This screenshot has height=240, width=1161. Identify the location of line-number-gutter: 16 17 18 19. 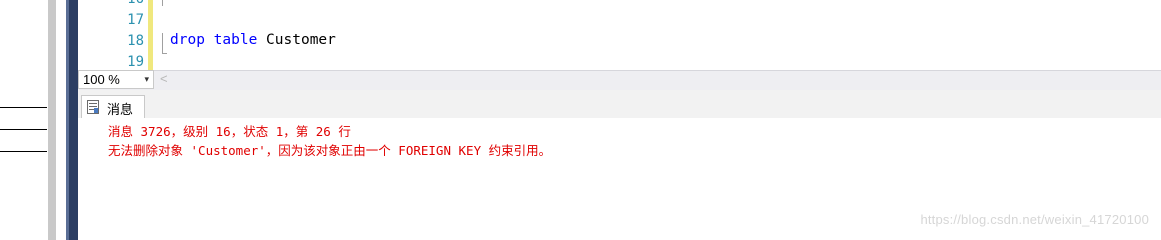
(113, 35).